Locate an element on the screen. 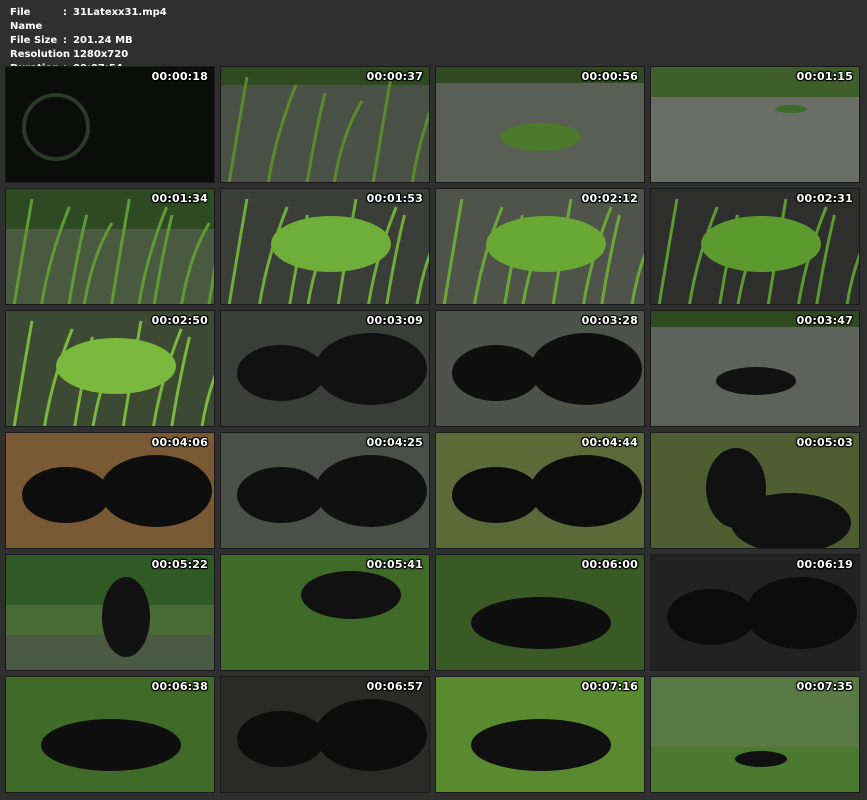 This screenshot has width=867, height=800. video-thumbnail: 00:05:22 is located at coordinates (110, 612).